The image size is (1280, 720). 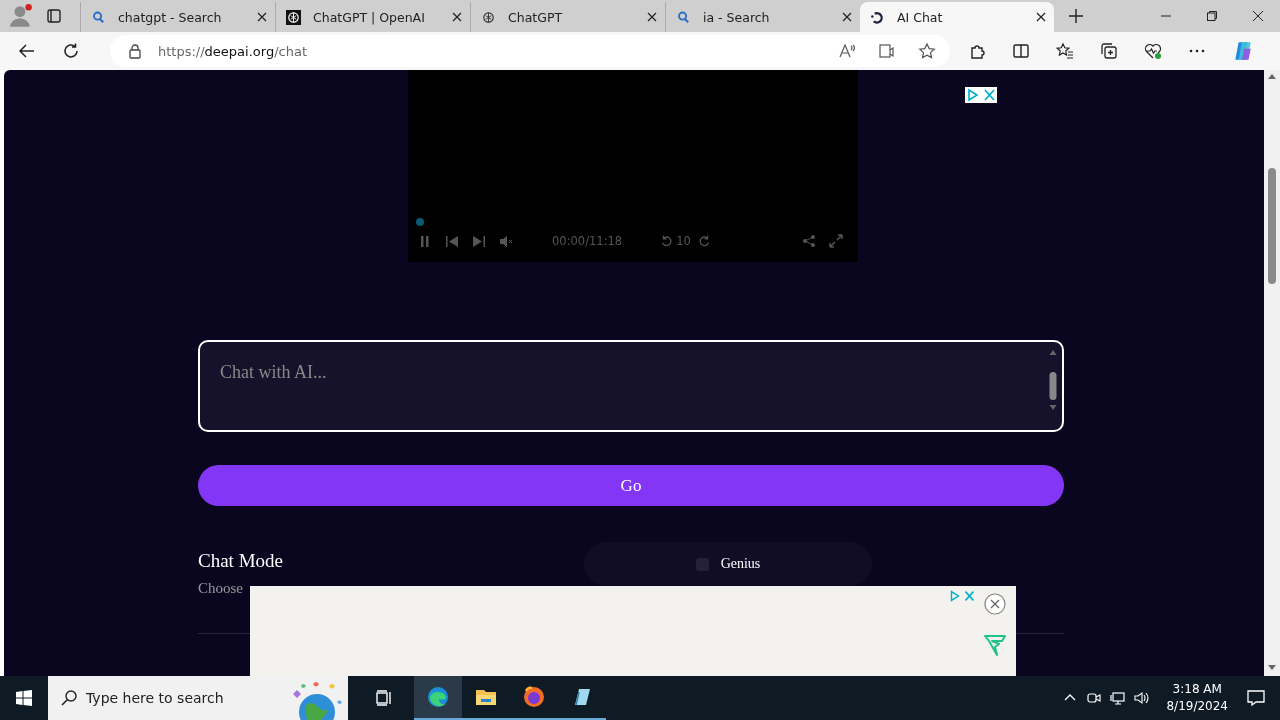 I want to click on immersive-reader-icon, so click(x=887, y=51).